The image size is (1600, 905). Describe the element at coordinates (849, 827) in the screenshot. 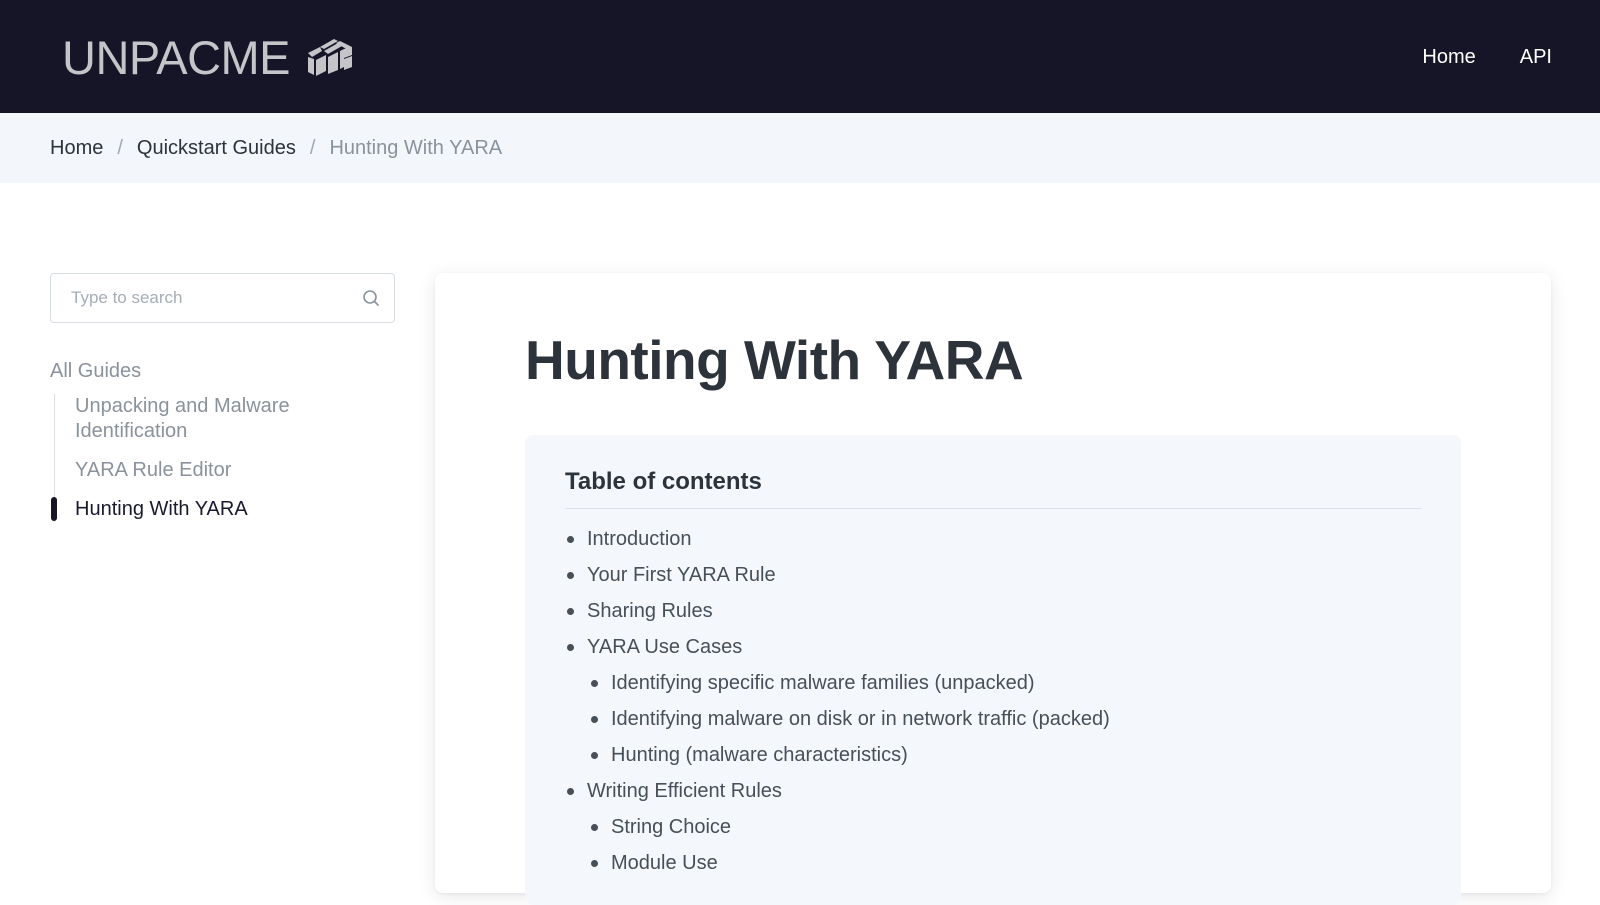

I see `toc-link-string-choice: String Choice` at that location.